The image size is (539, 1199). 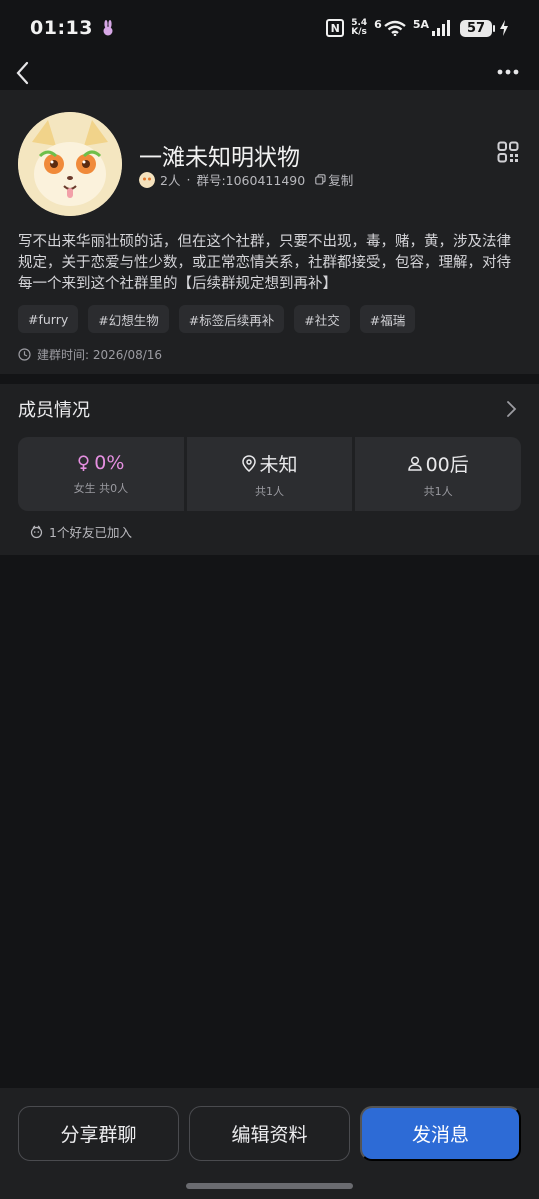 I want to click on signal-label: 5A, so click(x=420, y=24).